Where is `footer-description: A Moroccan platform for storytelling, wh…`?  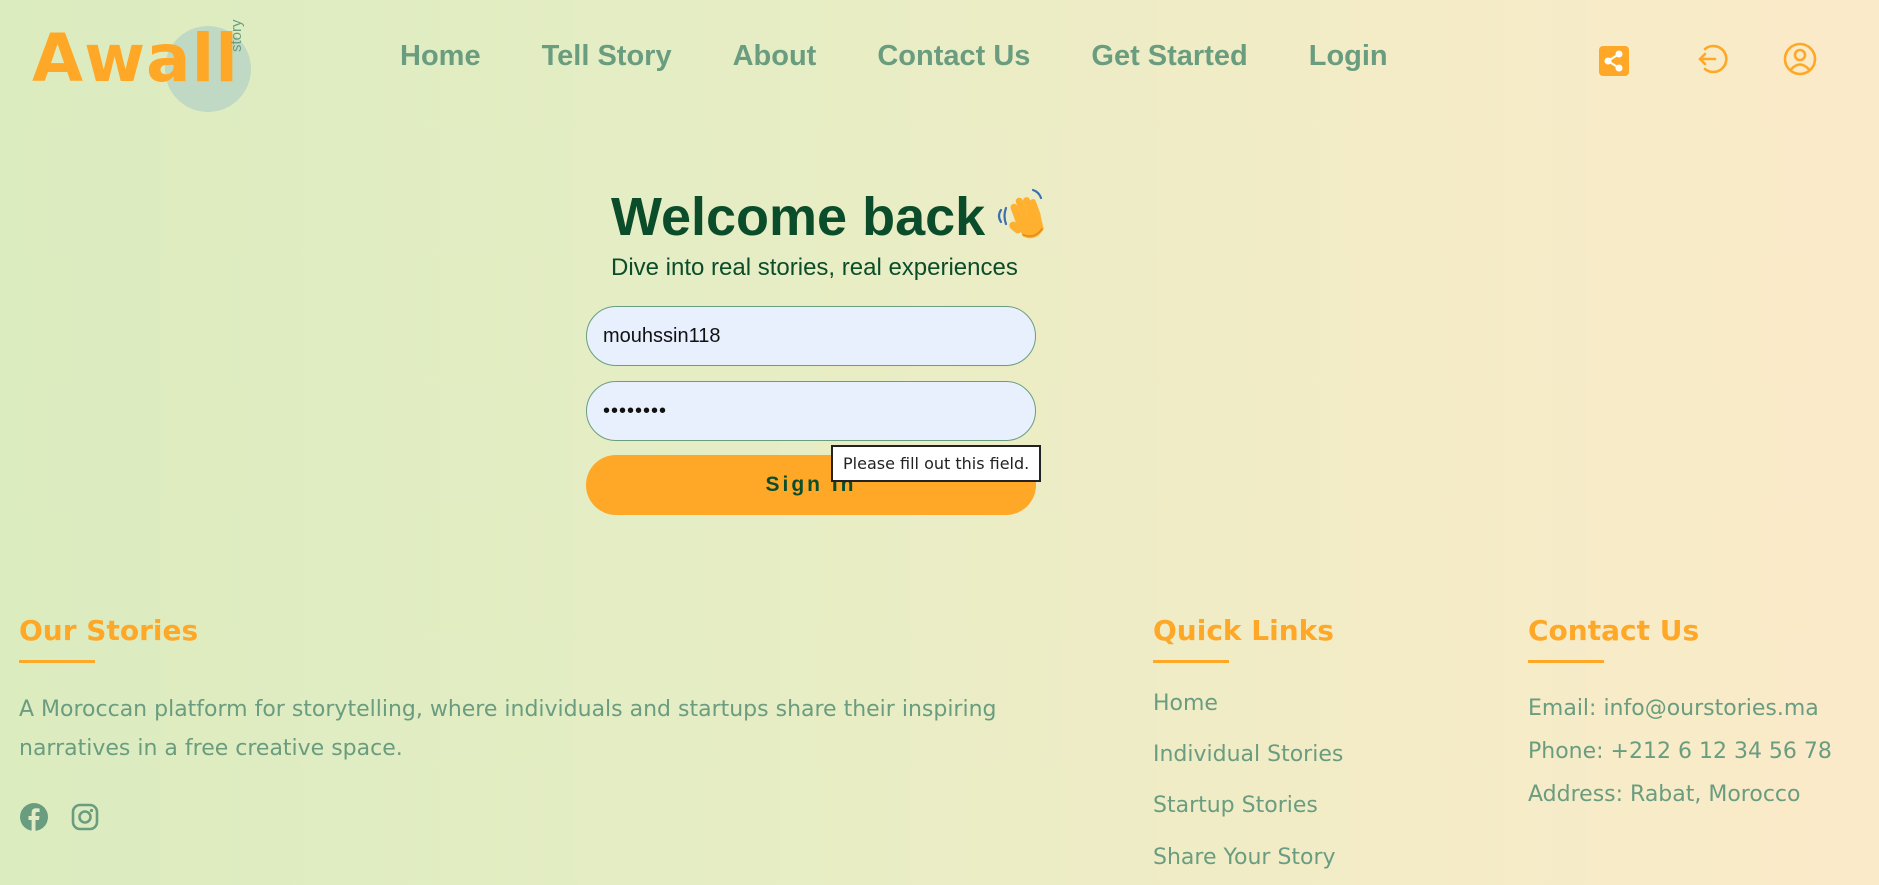 footer-description: A Moroccan platform for storytelling, wh… is located at coordinates (508, 729).